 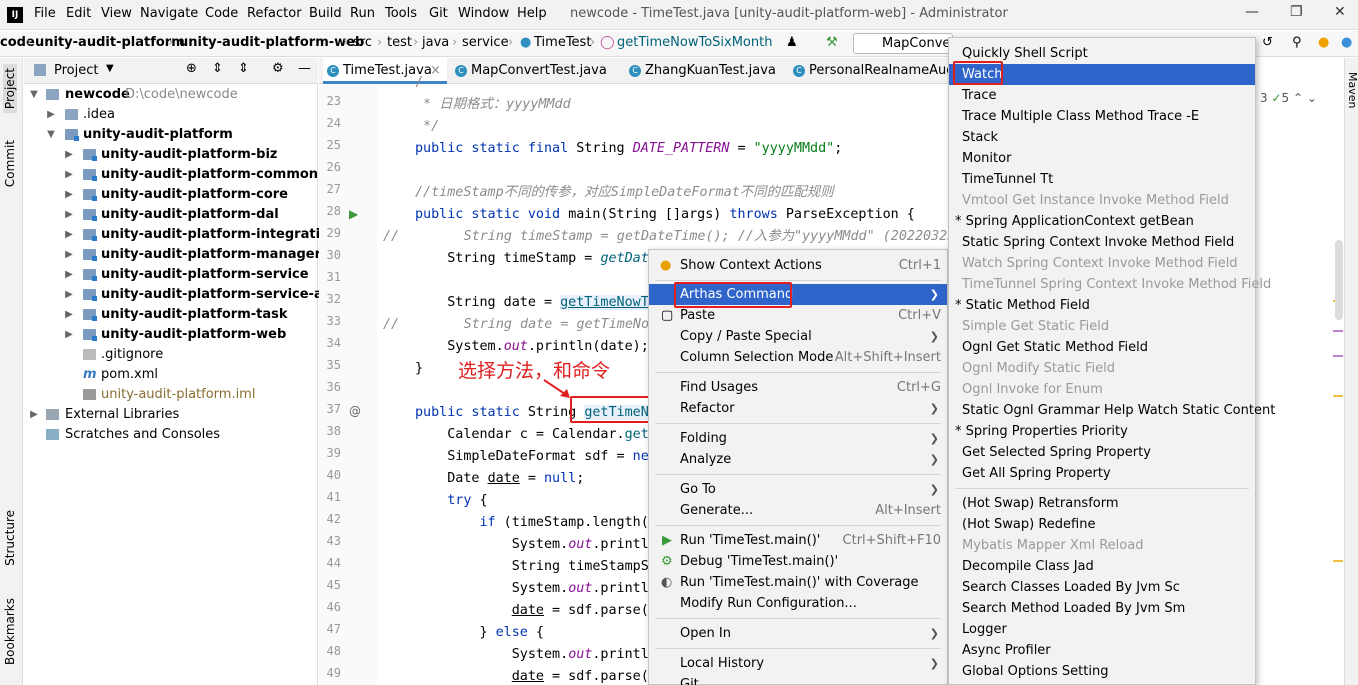 I want to click on tree-row: Scratches and Consoles, so click(x=171, y=435).